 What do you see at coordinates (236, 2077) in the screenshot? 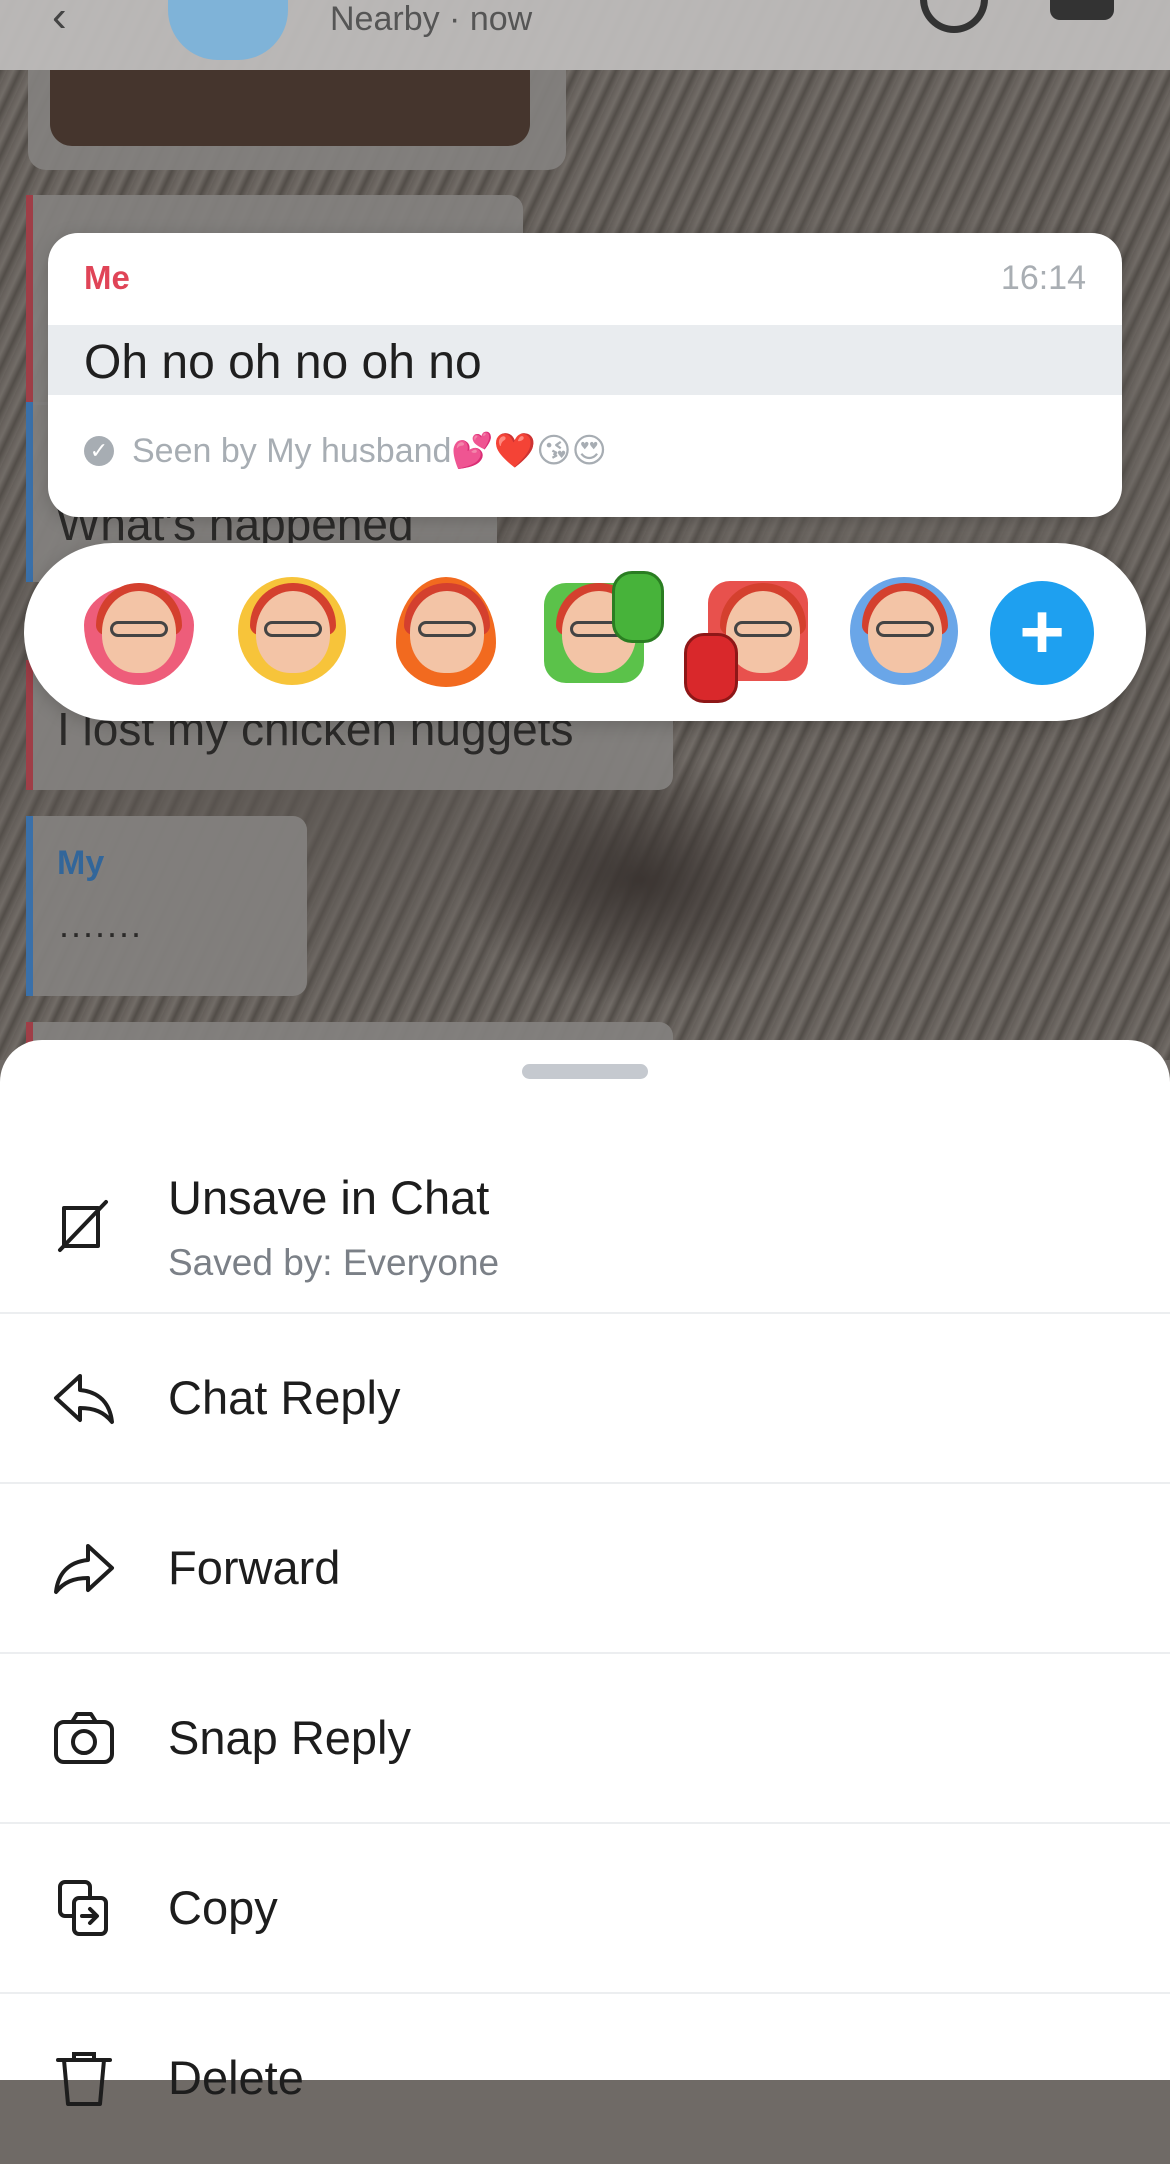
I see `option-label: Delete` at bounding box center [236, 2077].